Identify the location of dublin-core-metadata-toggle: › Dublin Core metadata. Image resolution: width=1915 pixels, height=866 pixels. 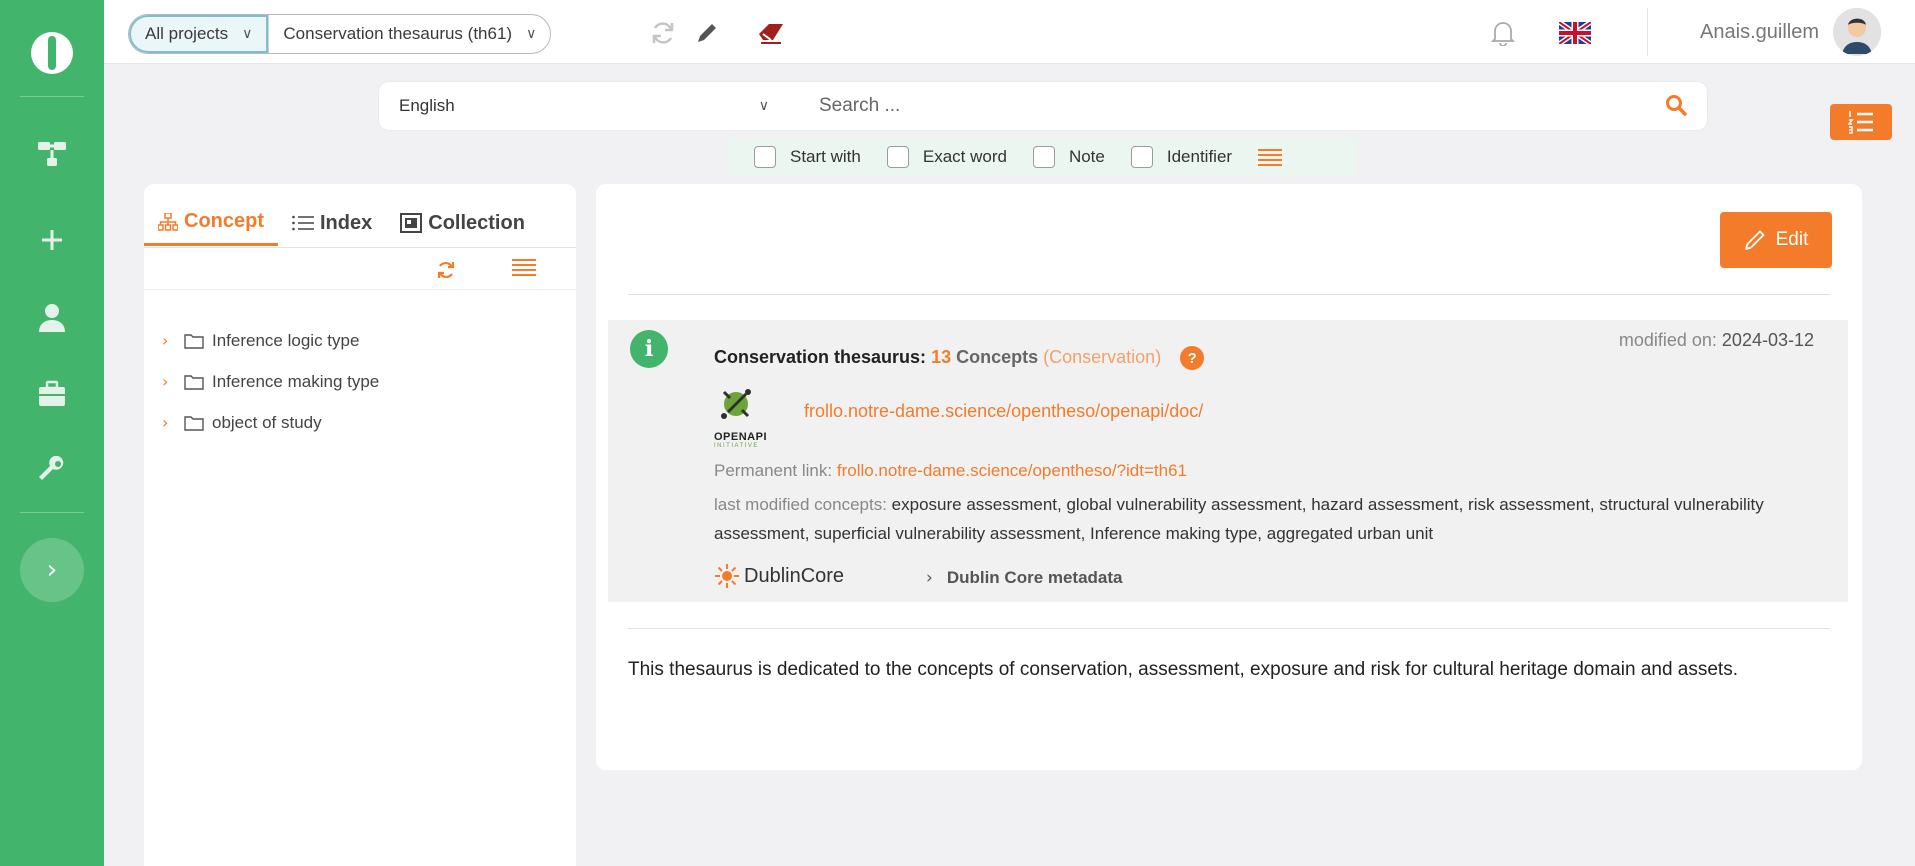
(1024, 578).